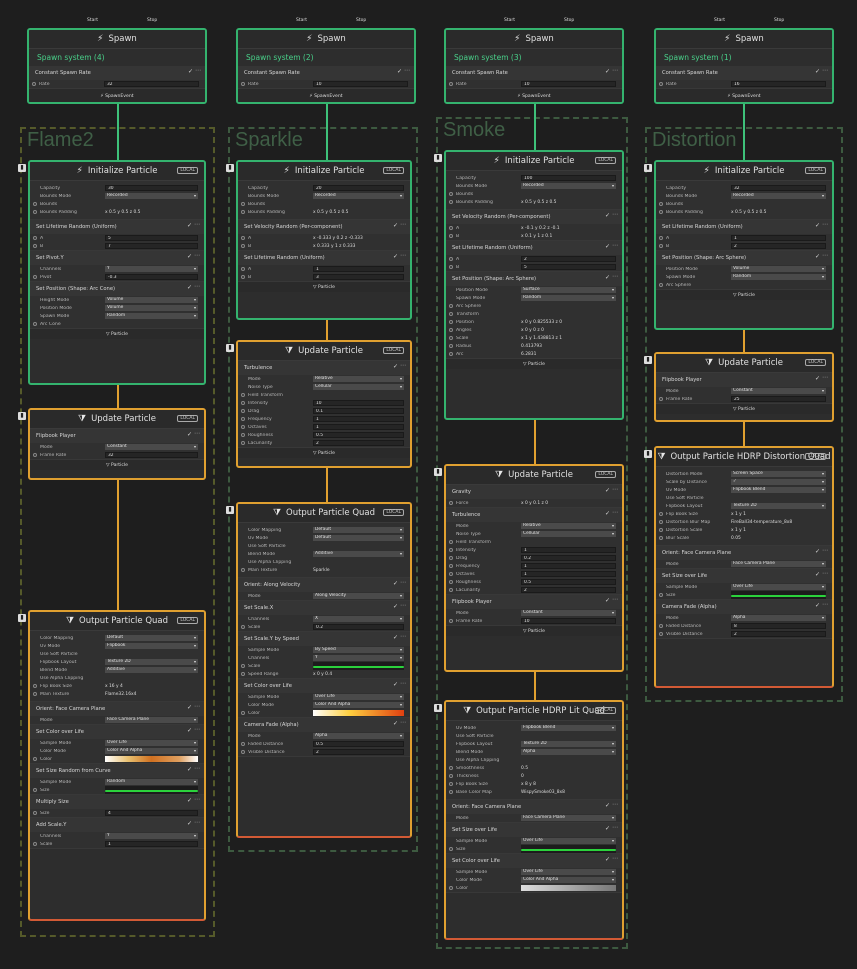  Describe the element at coordinates (358, 379) in the screenshot. I see `property-dropdown: Relative` at that location.